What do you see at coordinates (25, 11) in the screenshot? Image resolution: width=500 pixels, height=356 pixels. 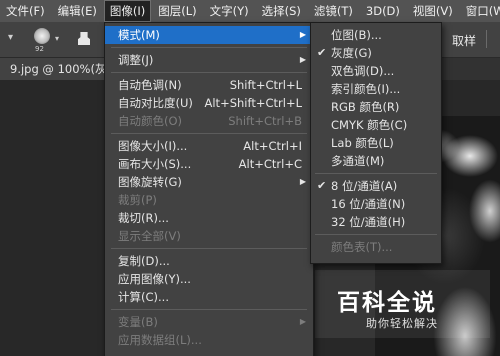 I see `menubar-item: 文件(F)` at bounding box center [25, 11].